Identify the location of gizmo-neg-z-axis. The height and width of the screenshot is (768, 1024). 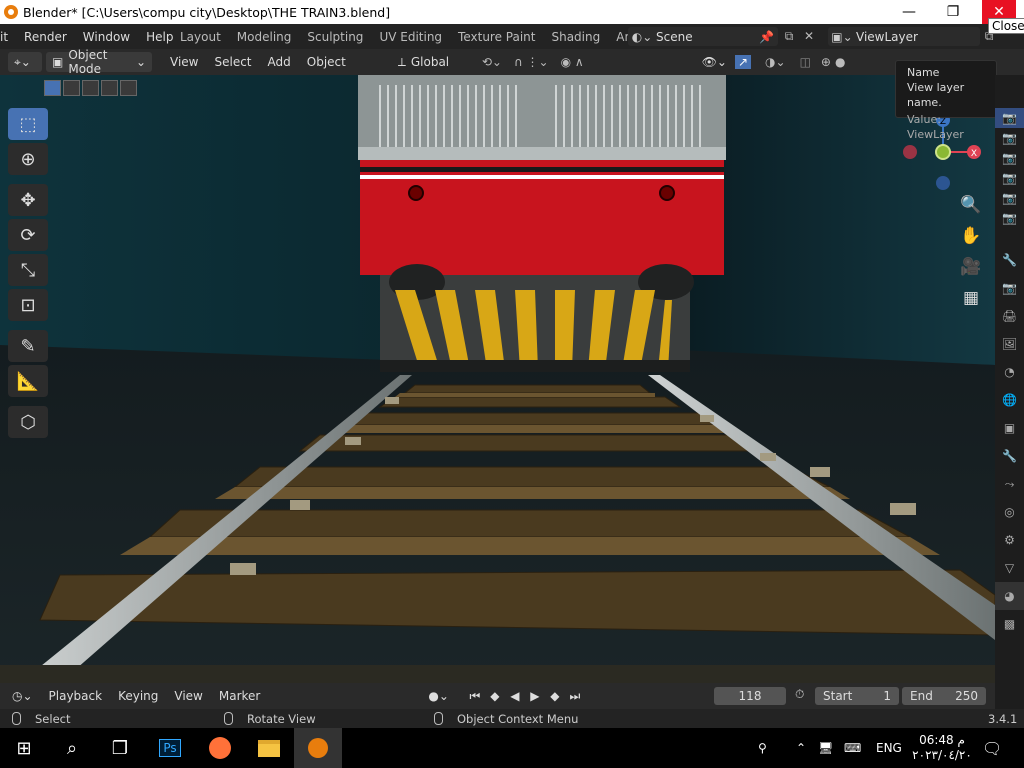
(943, 183).